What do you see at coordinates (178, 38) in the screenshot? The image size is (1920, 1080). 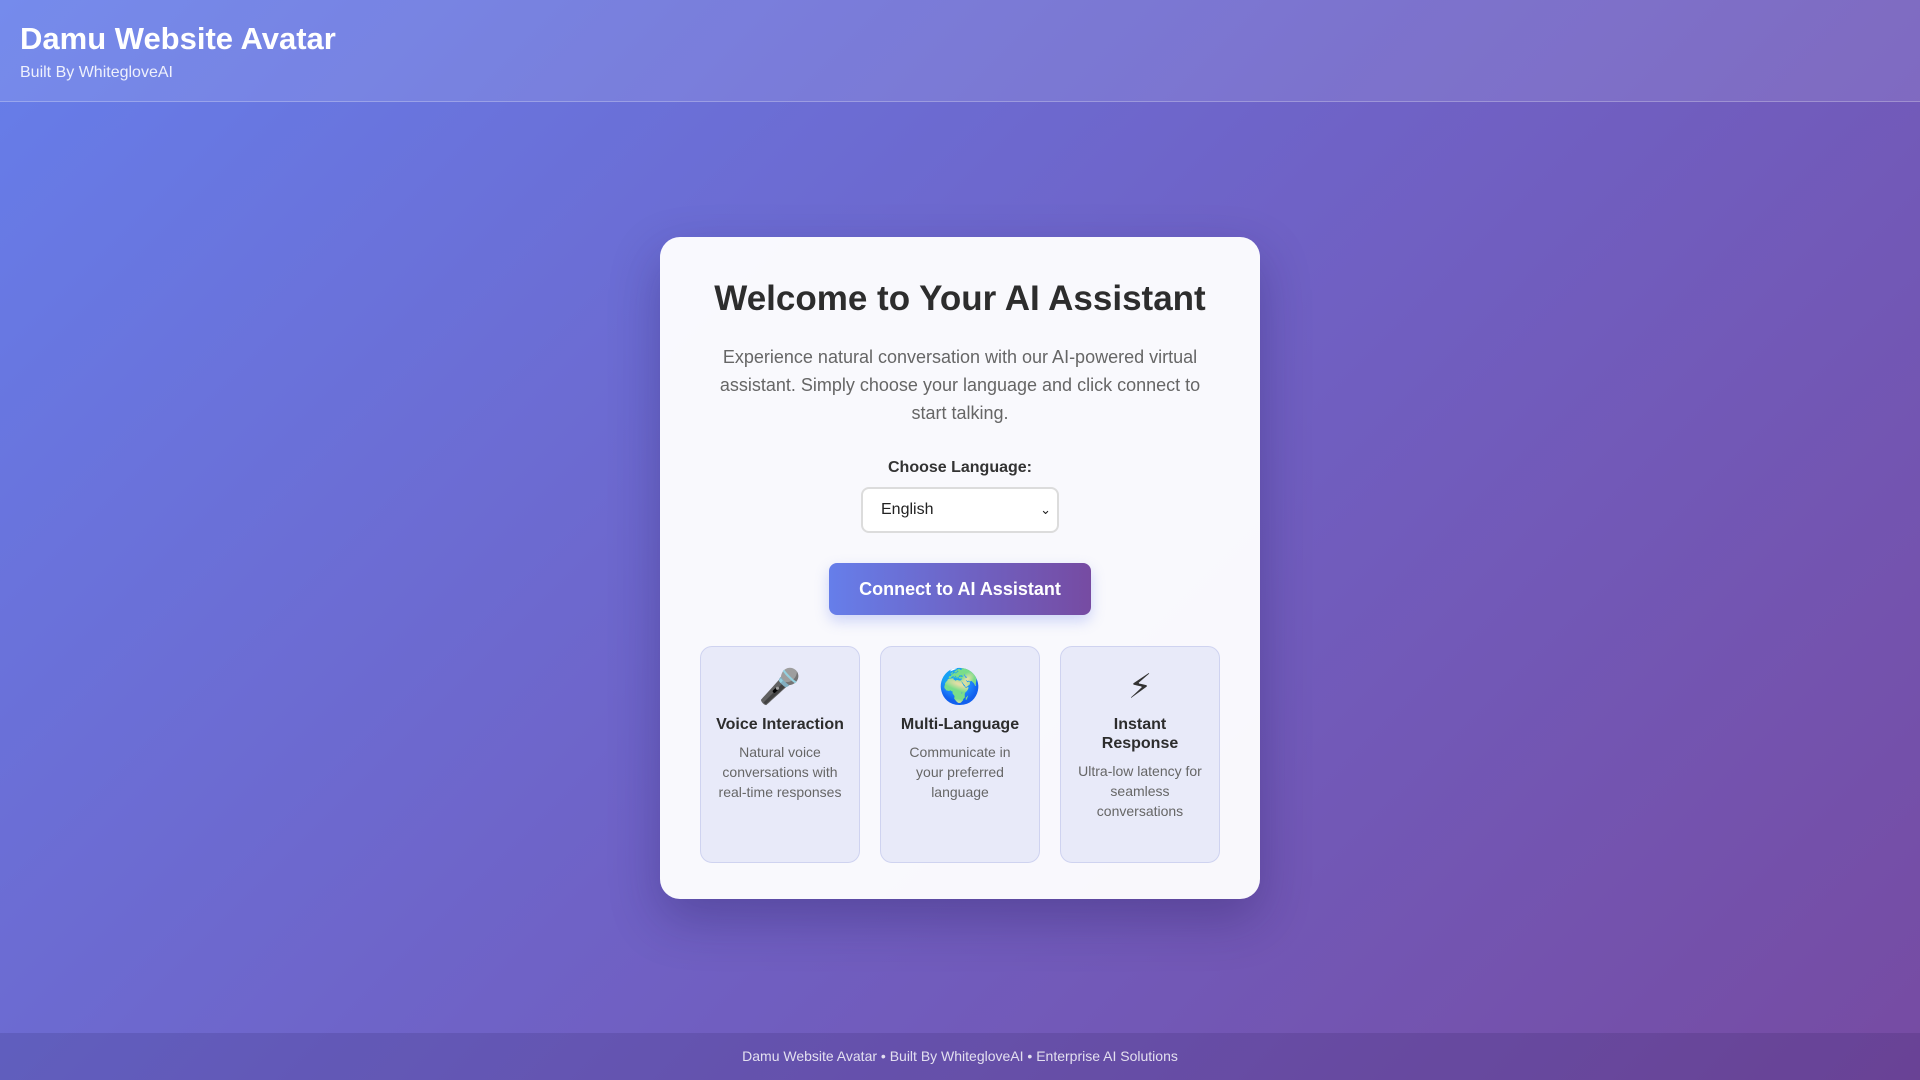 I see `app-title: Damu Website Avatar` at bounding box center [178, 38].